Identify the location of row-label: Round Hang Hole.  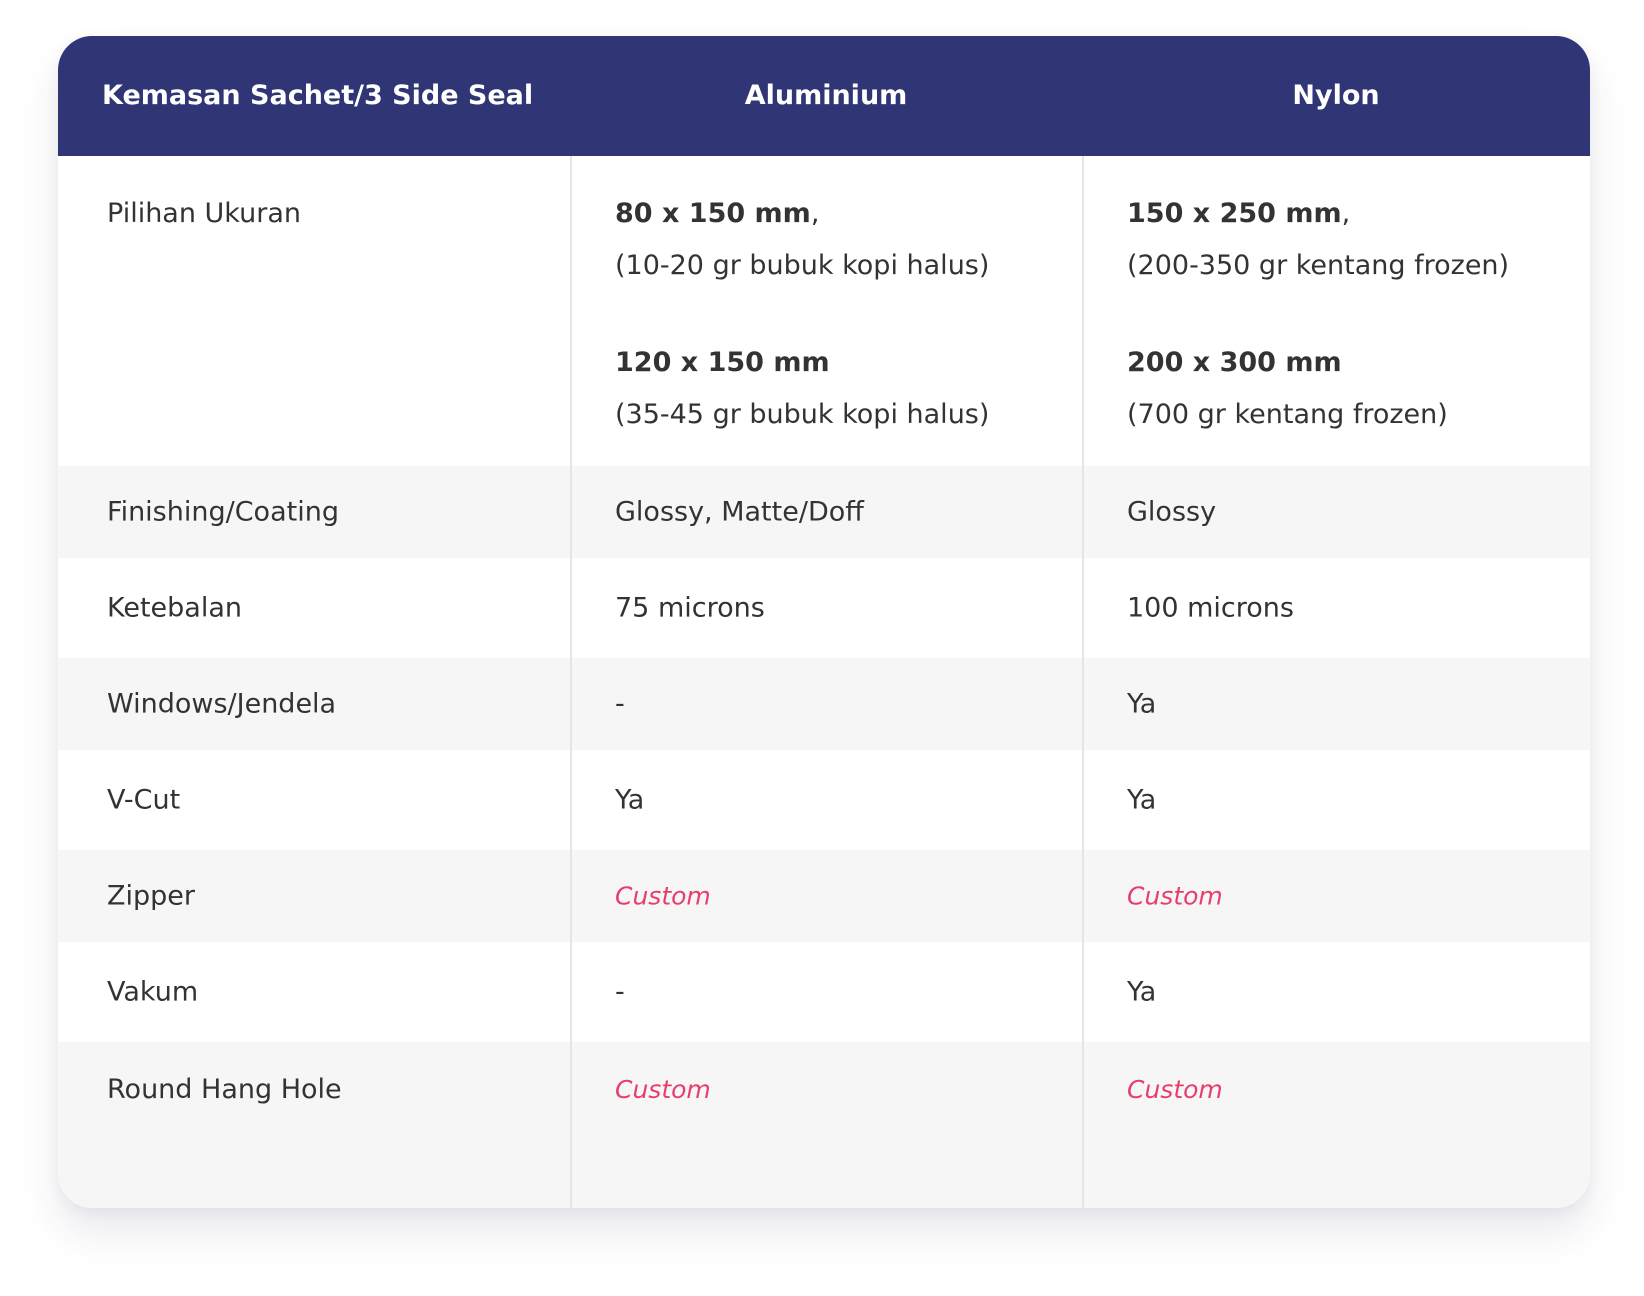
(224, 1089).